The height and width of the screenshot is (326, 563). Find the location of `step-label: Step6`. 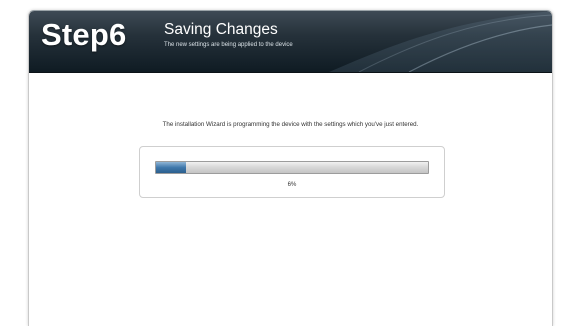

step-label: Step6 is located at coordinates (84, 34).